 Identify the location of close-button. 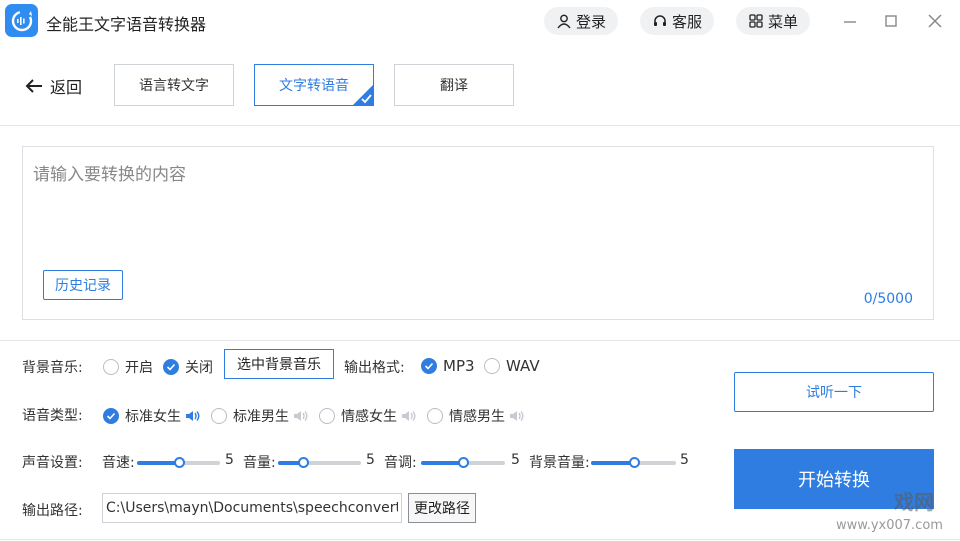
(935, 21).